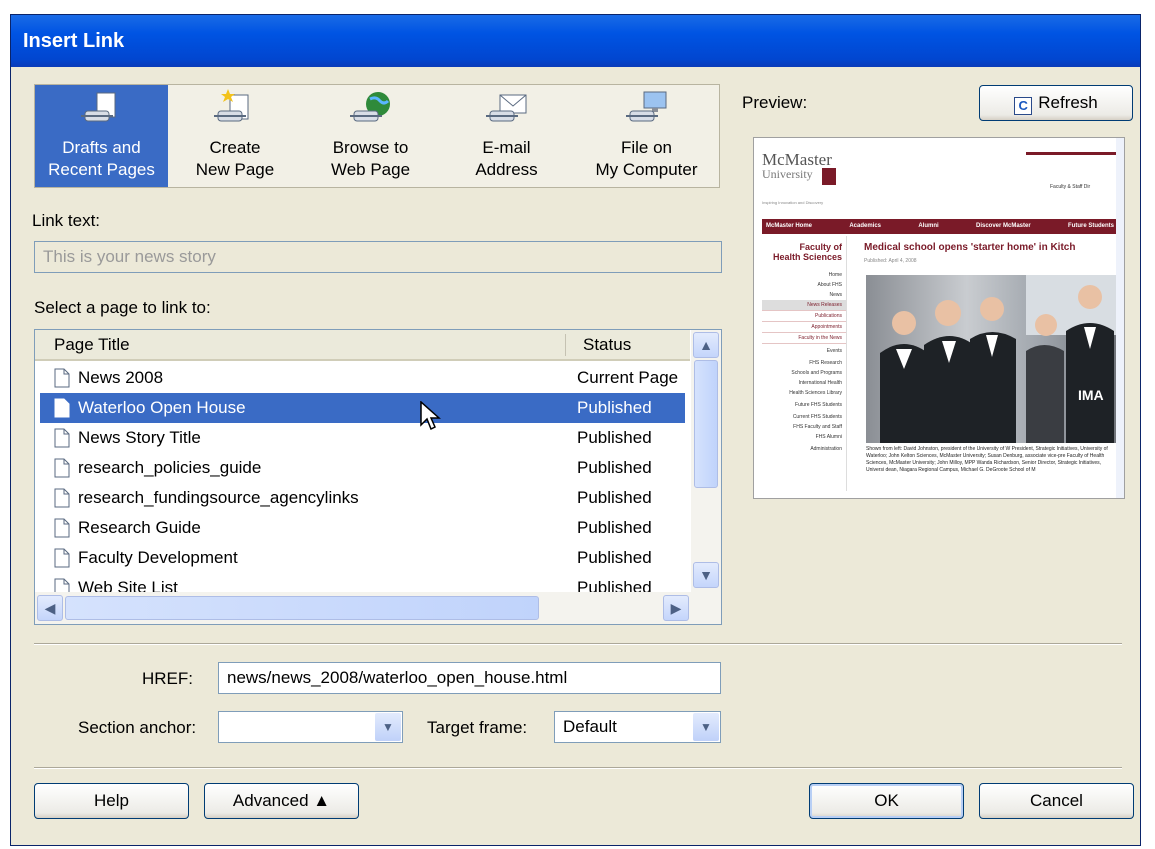  What do you see at coordinates (865, 226) in the screenshot?
I see `preview-nav-item: Academics` at bounding box center [865, 226].